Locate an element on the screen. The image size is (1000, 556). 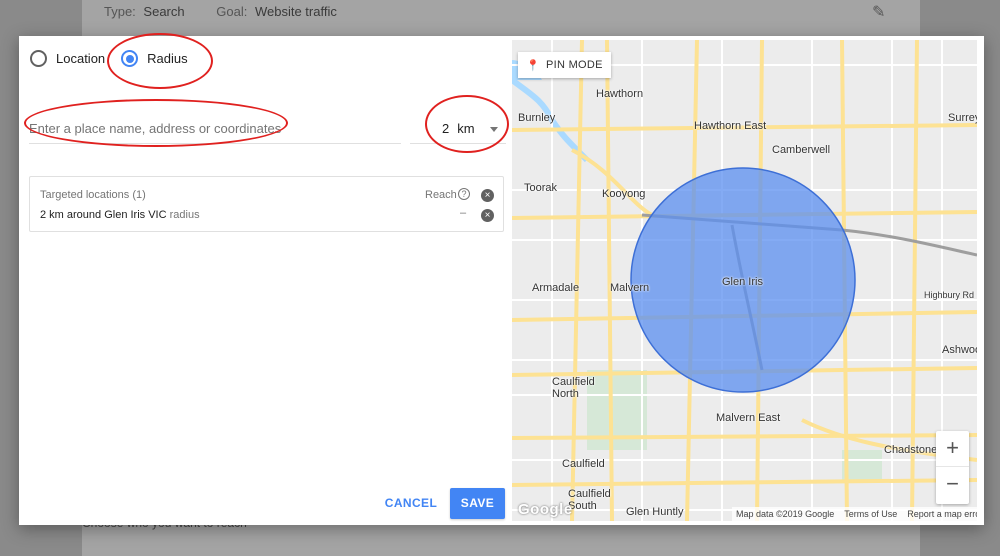
zoom-out-button: − is located at coordinates (952, 485).